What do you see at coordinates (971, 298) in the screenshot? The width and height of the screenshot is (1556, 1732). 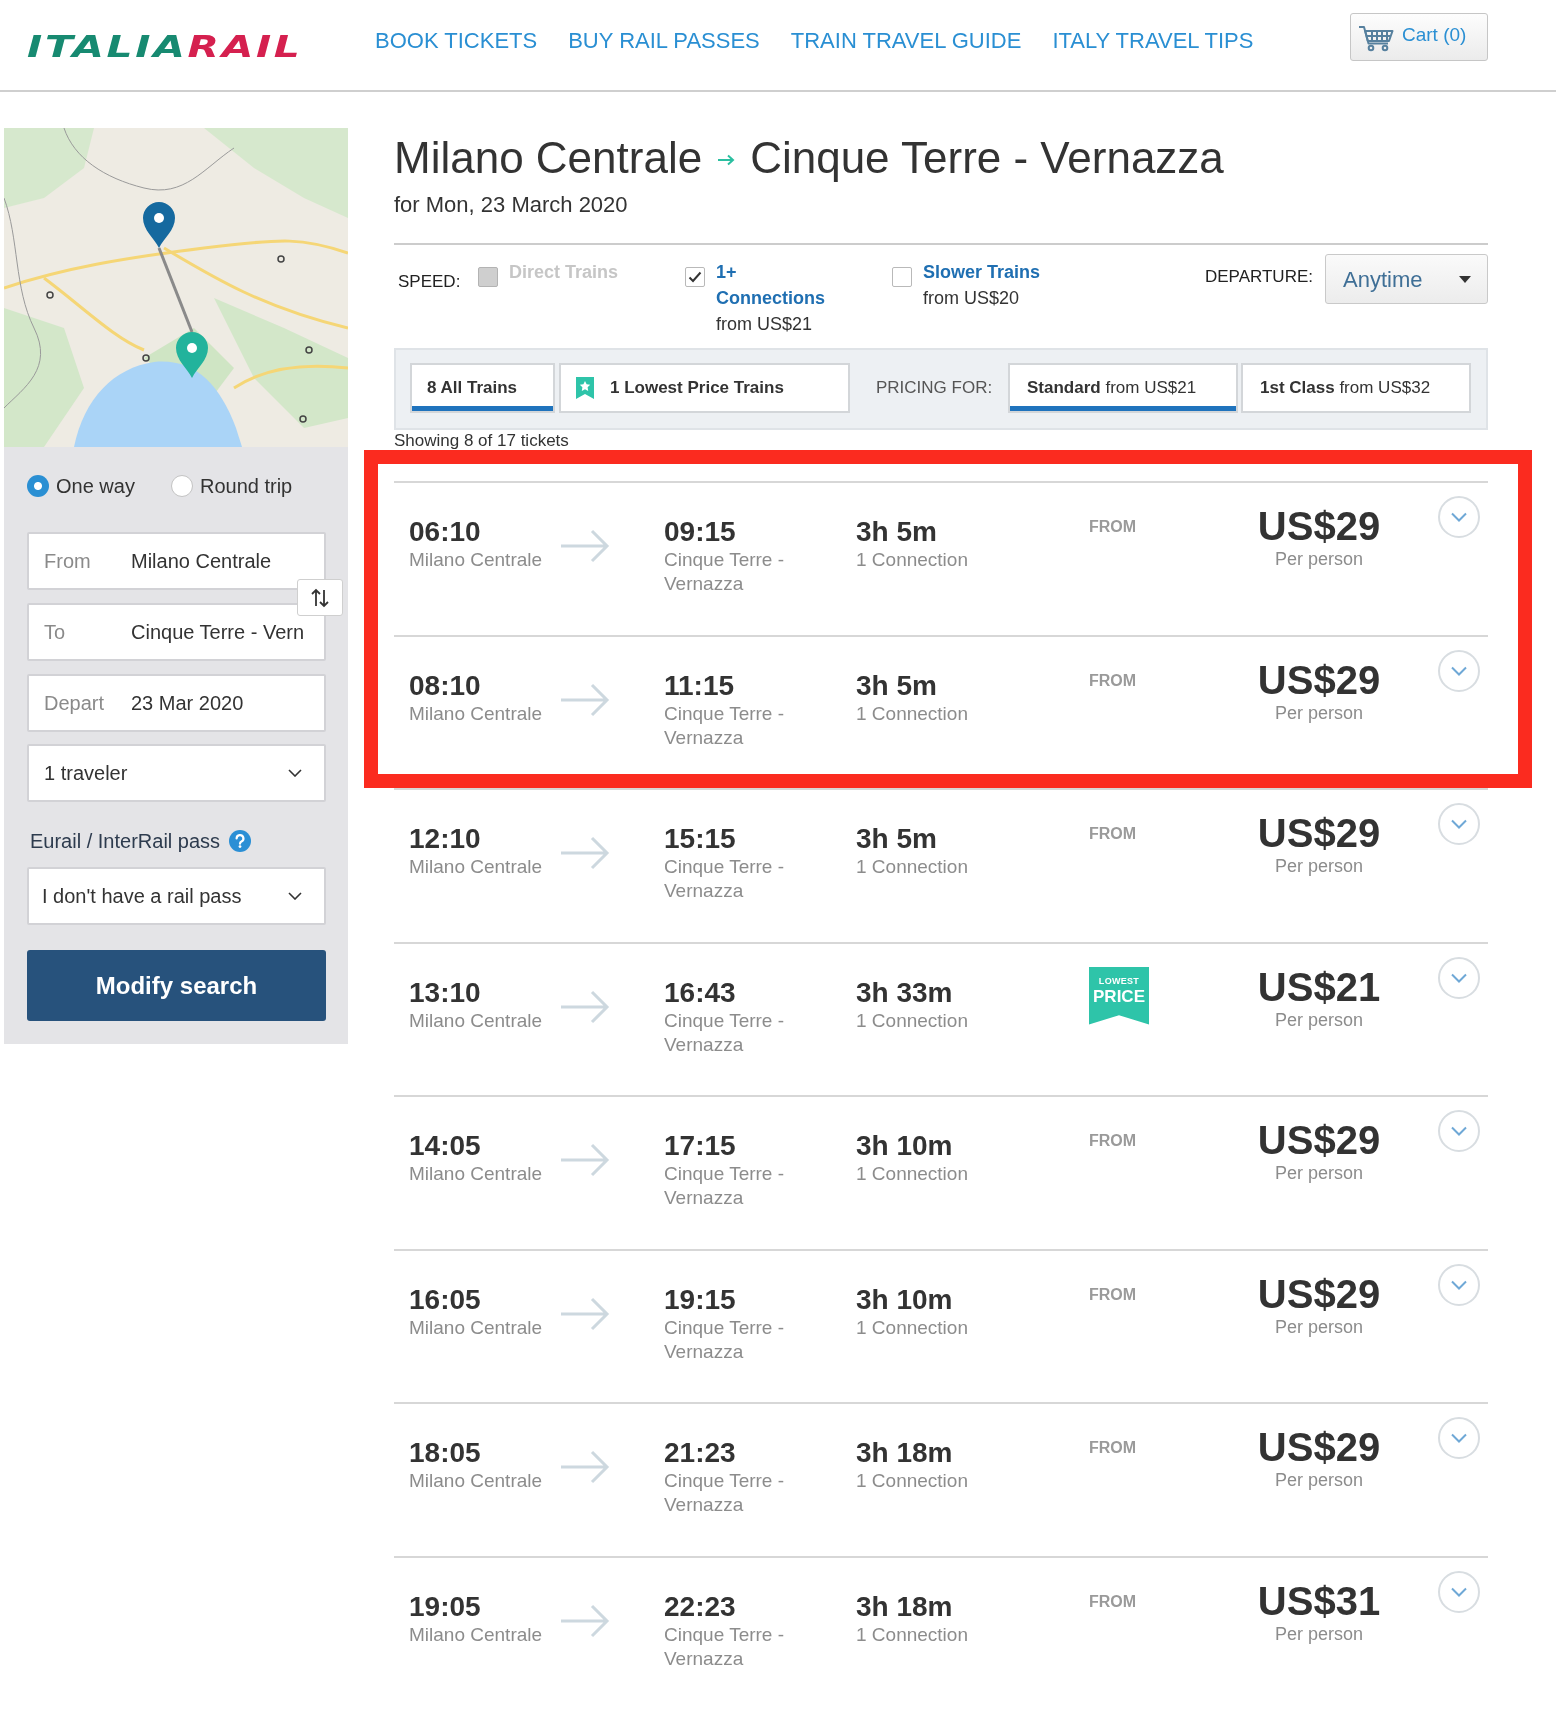 I see `price-note: from US$20` at bounding box center [971, 298].